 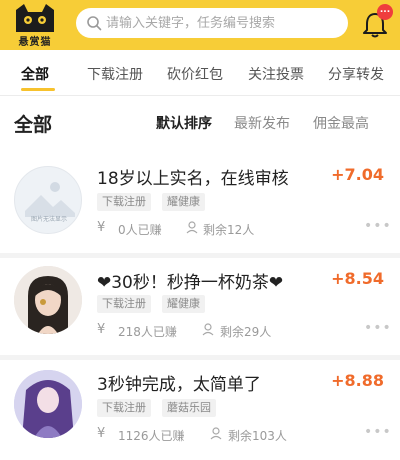 I want to click on task-reward: +8.88, so click(x=357, y=380).